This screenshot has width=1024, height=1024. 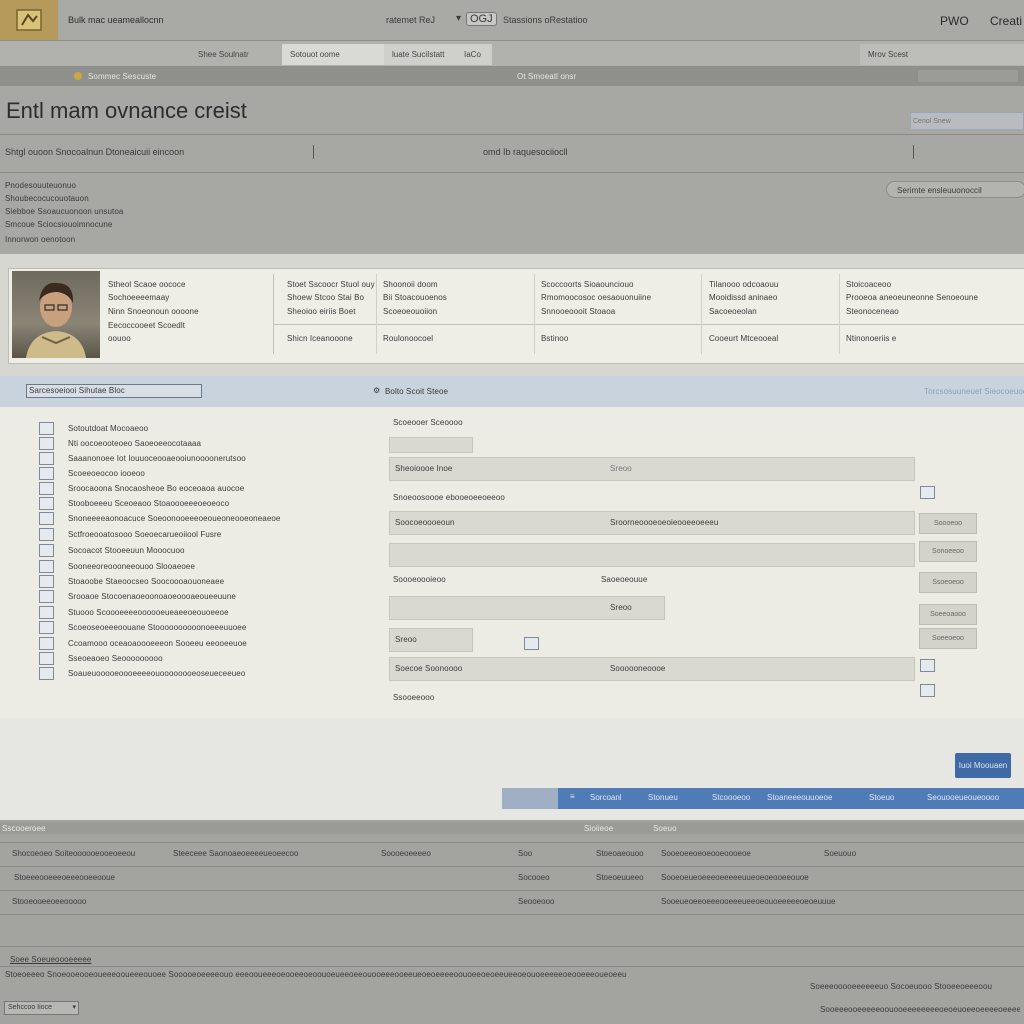 I want to click on step-2: Stonueu, so click(x=663, y=797).